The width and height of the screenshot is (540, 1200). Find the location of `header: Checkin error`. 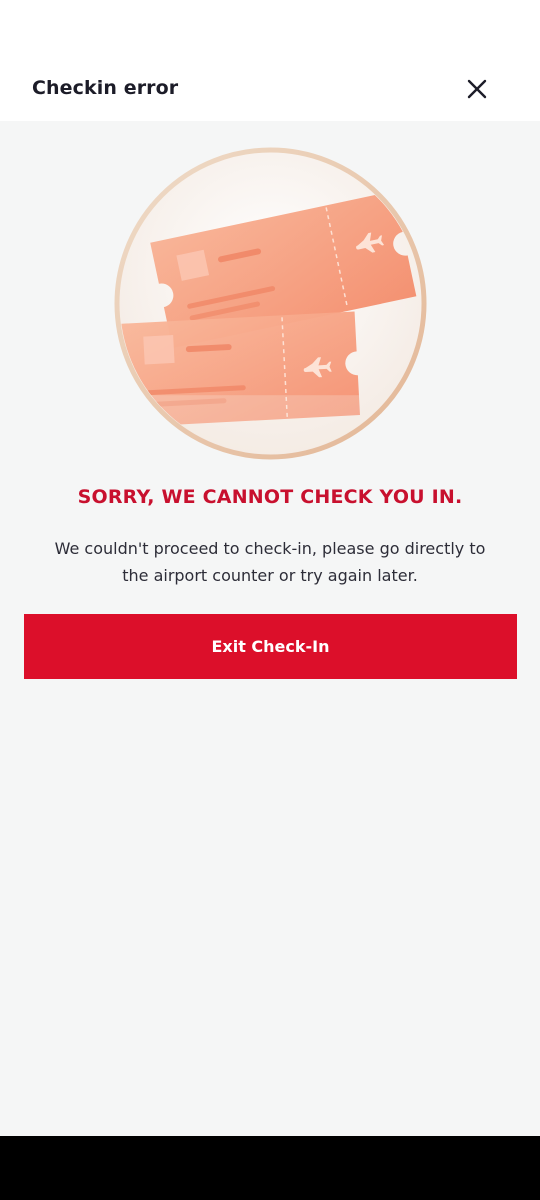

header: Checkin error is located at coordinates (270, 88).